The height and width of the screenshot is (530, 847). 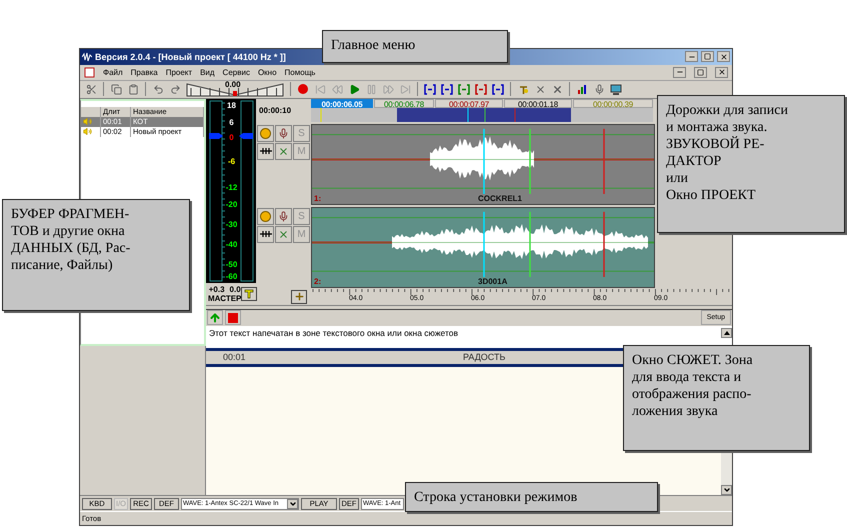 I want to click on cut-button, so click(x=91, y=89).